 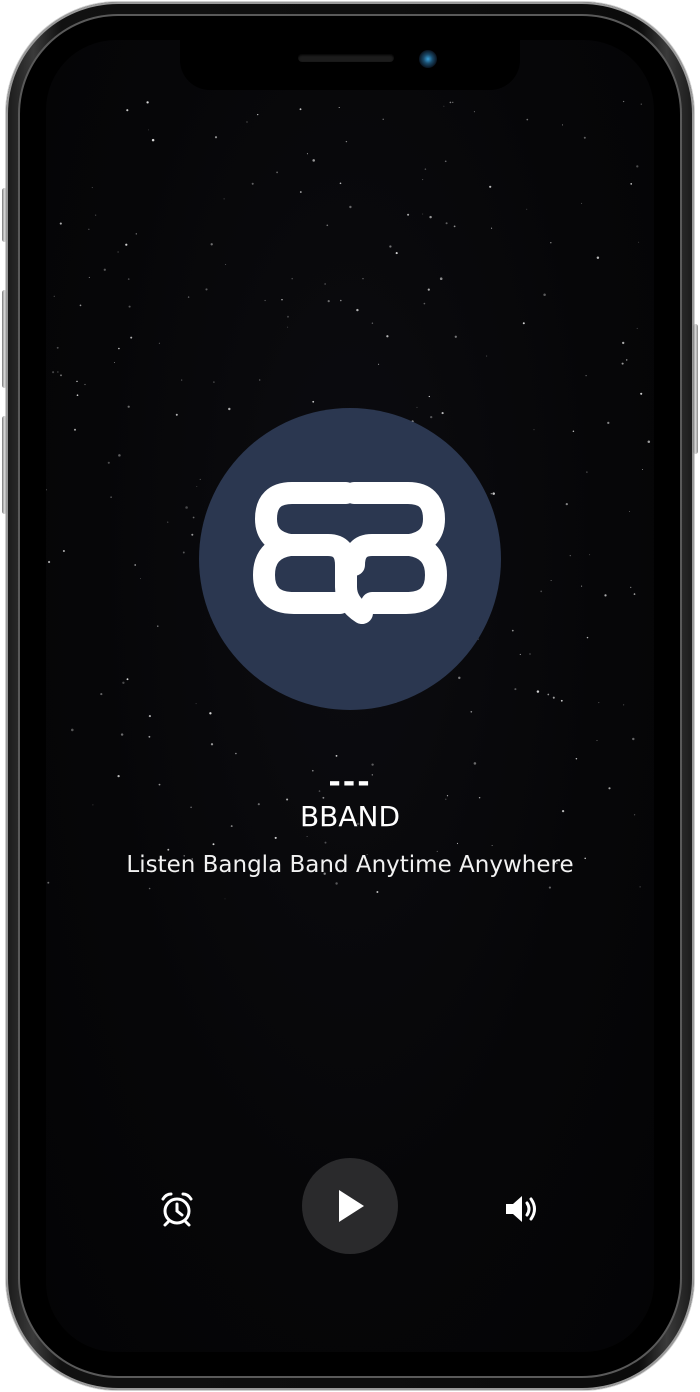 What do you see at coordinates (350, 865) in the screenshot?
I see `app-tagline: Listen Bangla Band Anytime Anywhere` at bounding box center [350, 865].